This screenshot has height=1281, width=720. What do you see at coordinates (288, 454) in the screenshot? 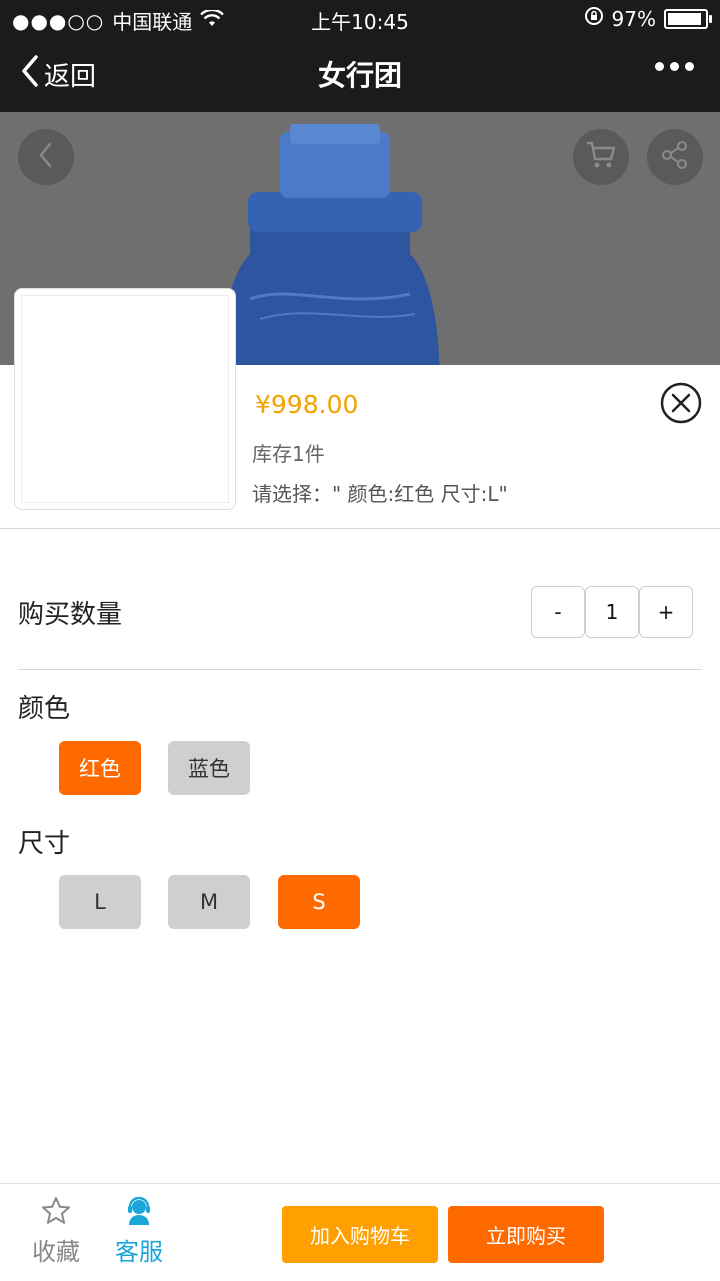
I see `product-stock: 库存1件` at bounding box center [288, 454].